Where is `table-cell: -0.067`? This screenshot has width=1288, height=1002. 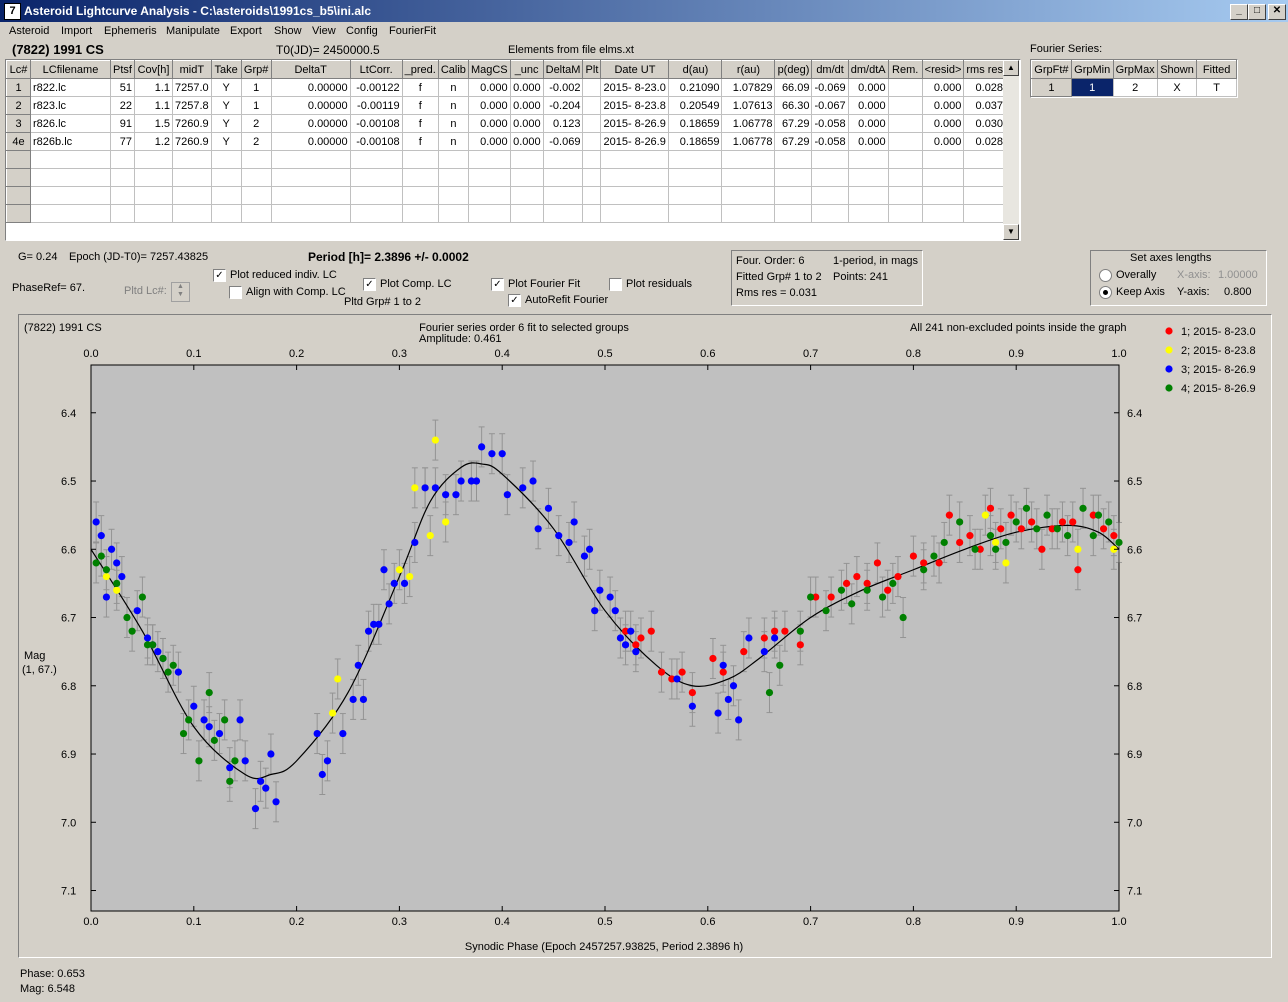 table-cell: -0.067 is located at coordinates (830, 105).